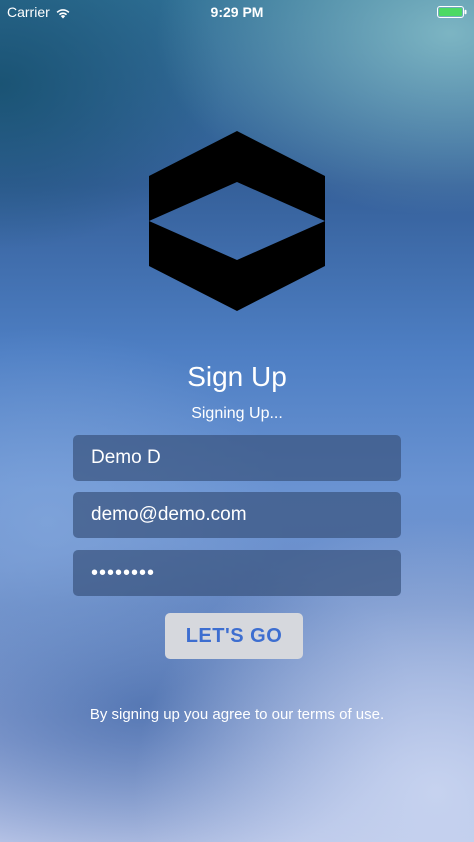  I want to click on battery-icon, so click(452, 11).